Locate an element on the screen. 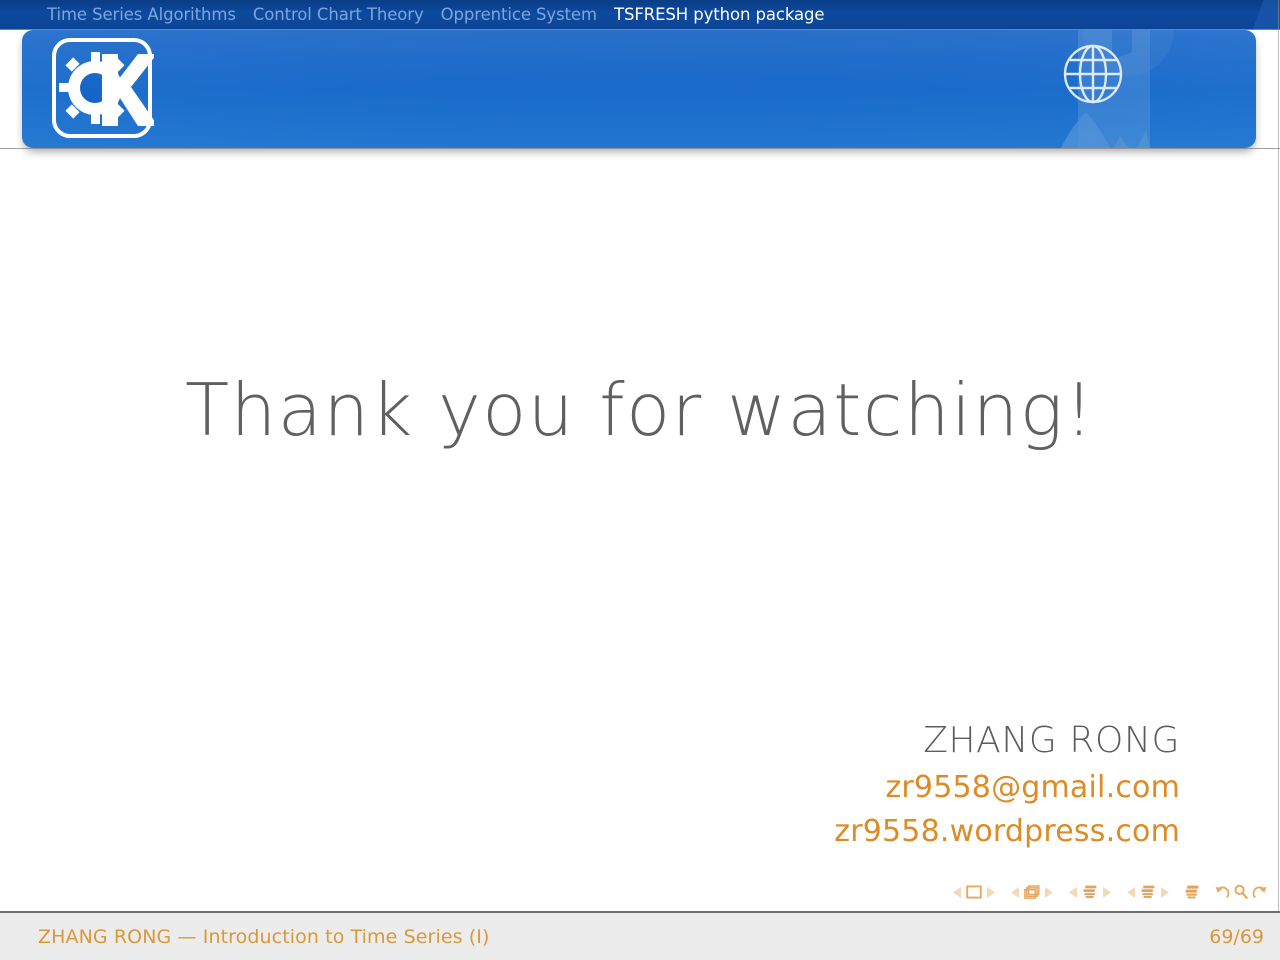 The width and height of the screenshot is (1280, 960). footer-page-number: 69/69 is located at coordinates (1236, 937).